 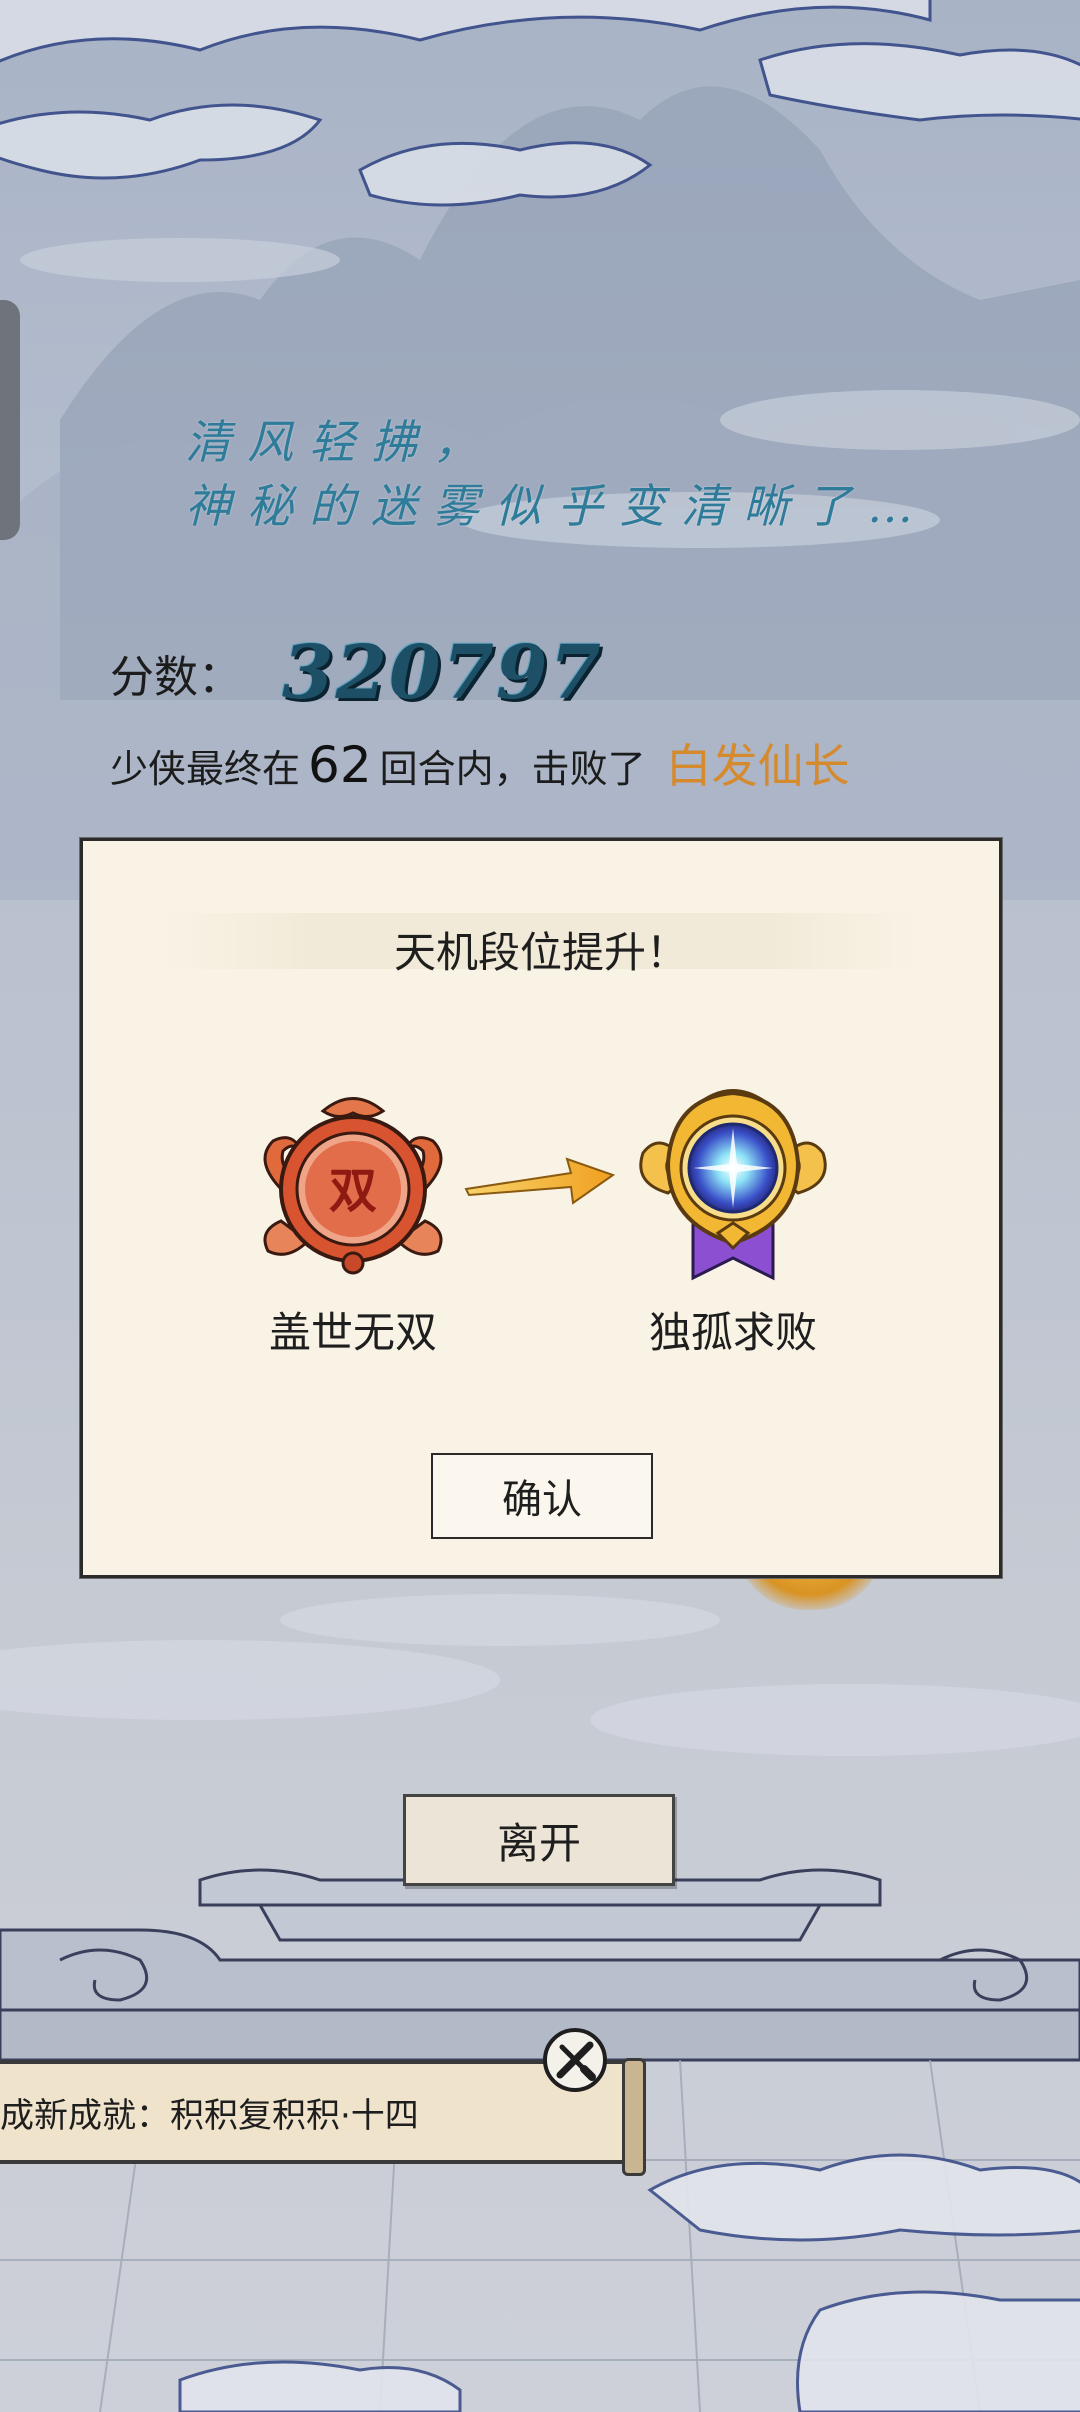 What do you see at coordinates (205, 769) in the screenshot?
I see `result-prefix: 少侠最终在` at bounding box center [205, 769].